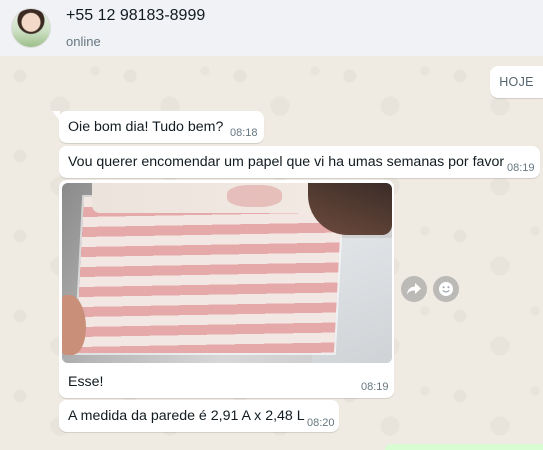  I want to click on message-time: 08:20, so click(321, 423).